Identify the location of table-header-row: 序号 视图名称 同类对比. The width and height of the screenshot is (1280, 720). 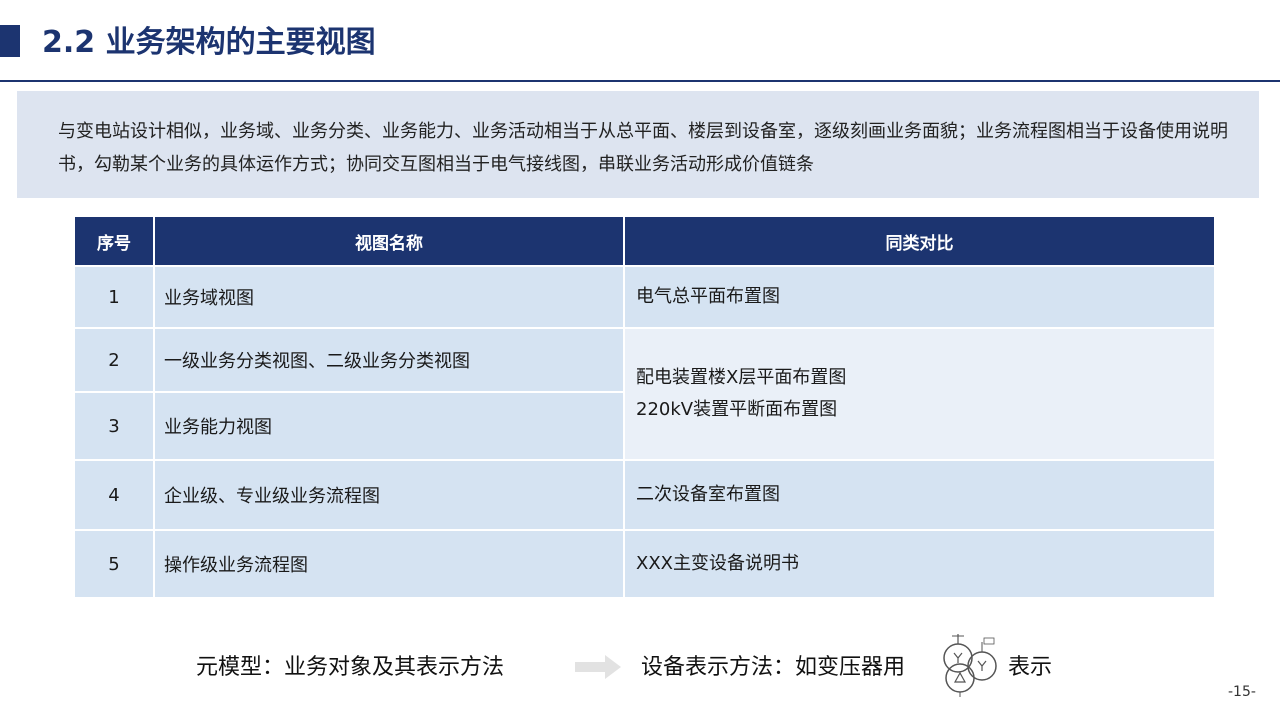
(644, 241).